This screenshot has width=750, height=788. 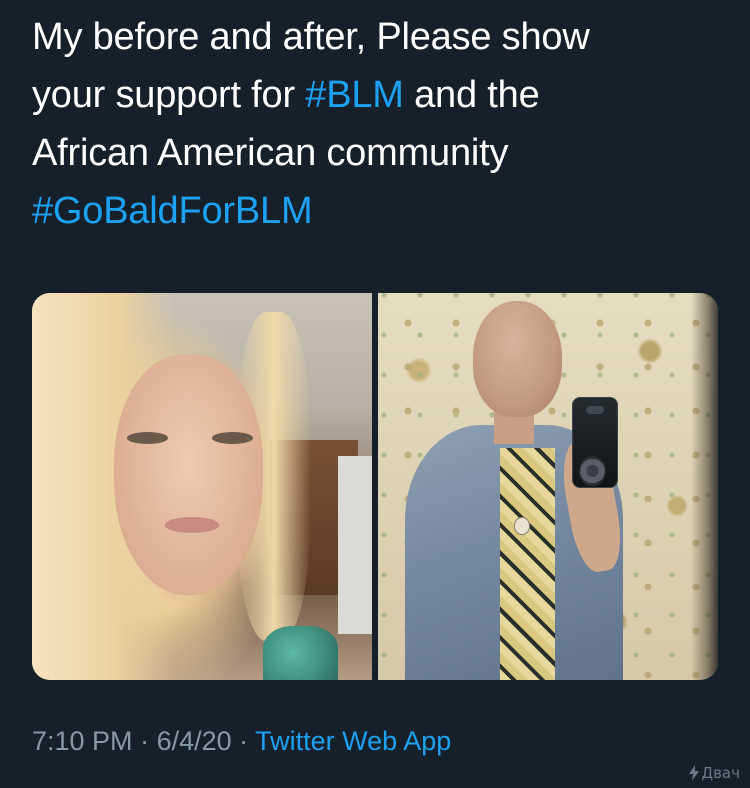 What do you see at coordinates (169, 95) in the screenshot?
I see `tweet-line-2-prefix: your support for` at bounding box center [169, 95].